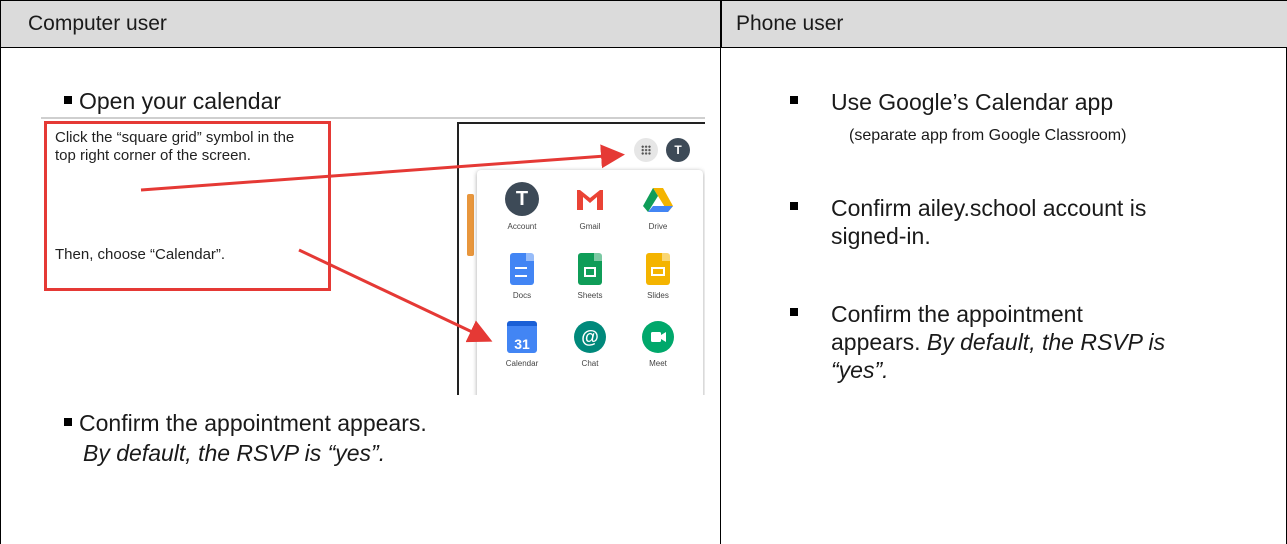  I want to click on rsvp-yes-italic: “yes”., so click(860, 370).